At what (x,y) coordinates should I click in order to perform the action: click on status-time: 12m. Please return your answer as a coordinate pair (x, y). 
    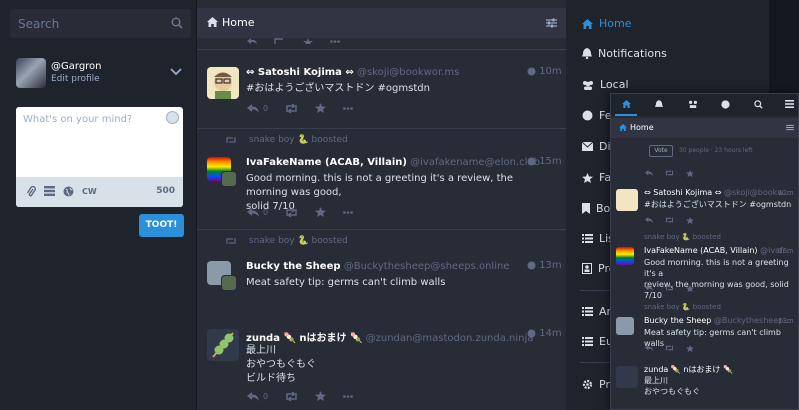
    Looking at the image, I should click on (786, 193).